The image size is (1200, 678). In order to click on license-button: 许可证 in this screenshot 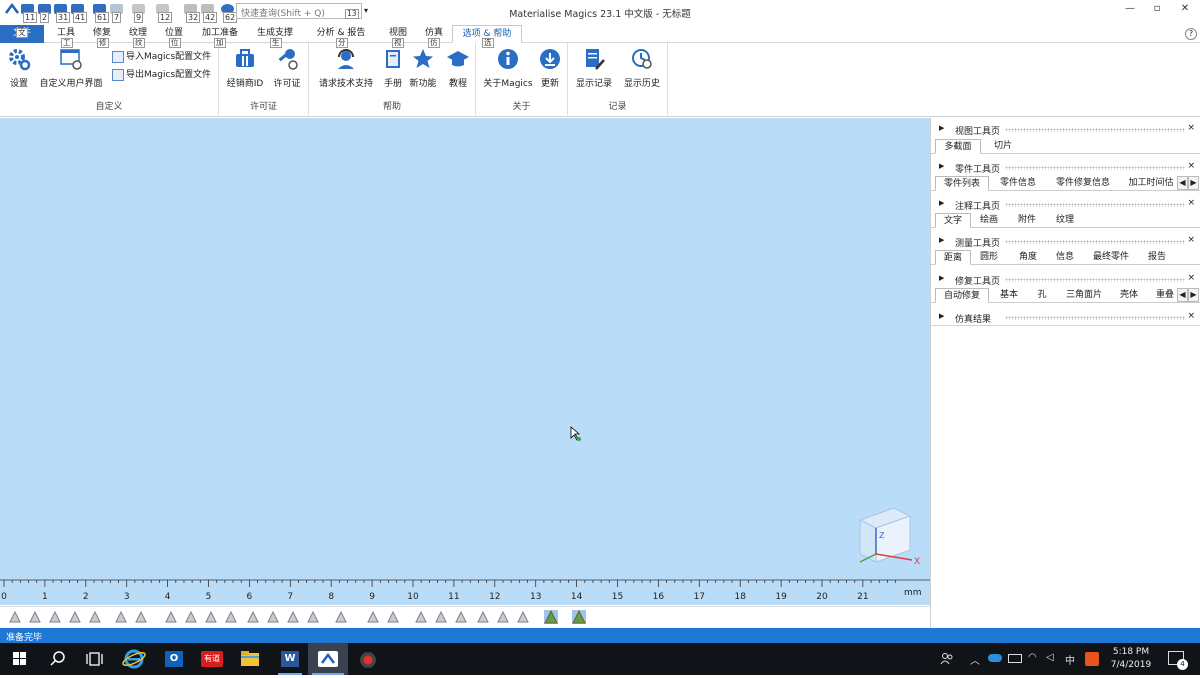, I will do `click(287, 68)`.